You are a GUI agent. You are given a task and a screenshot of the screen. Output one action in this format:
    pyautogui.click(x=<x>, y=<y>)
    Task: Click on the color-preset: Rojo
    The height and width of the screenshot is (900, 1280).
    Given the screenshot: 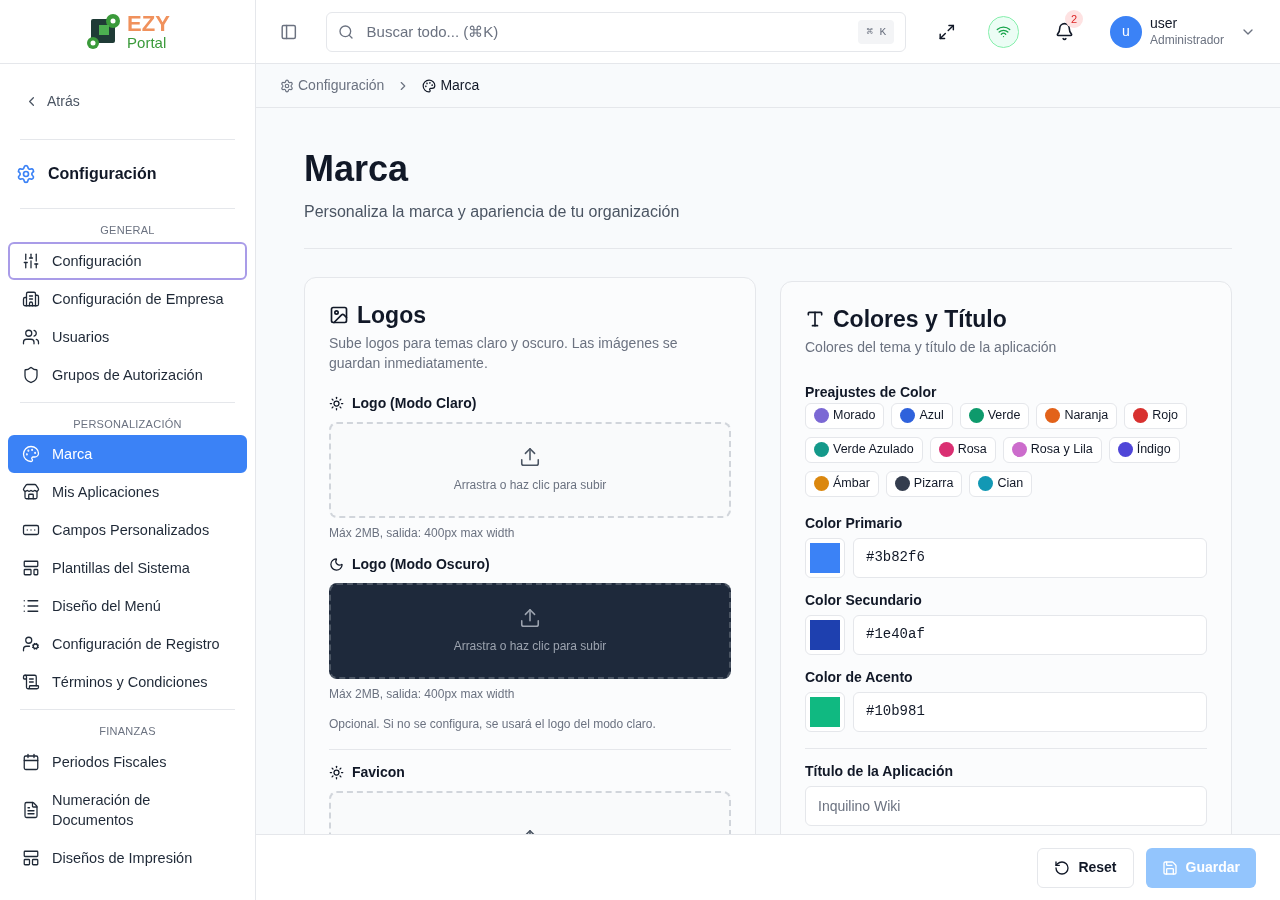 What is the action you would take?
    pyautogui.click(x=1155, y=415)
    